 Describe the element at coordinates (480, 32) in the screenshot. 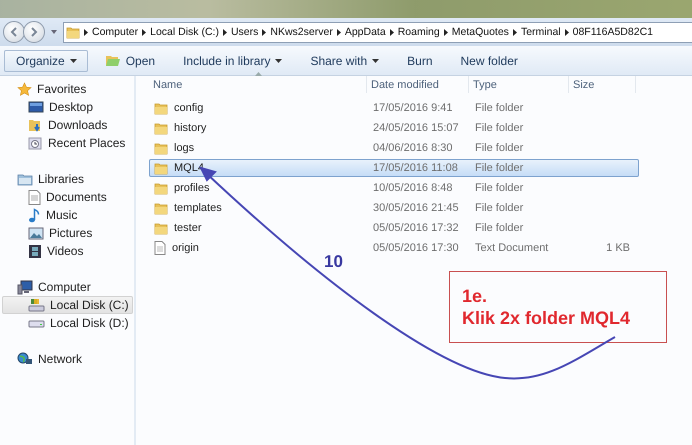

I see `breadcrumb: MetaQuotes` at that location.